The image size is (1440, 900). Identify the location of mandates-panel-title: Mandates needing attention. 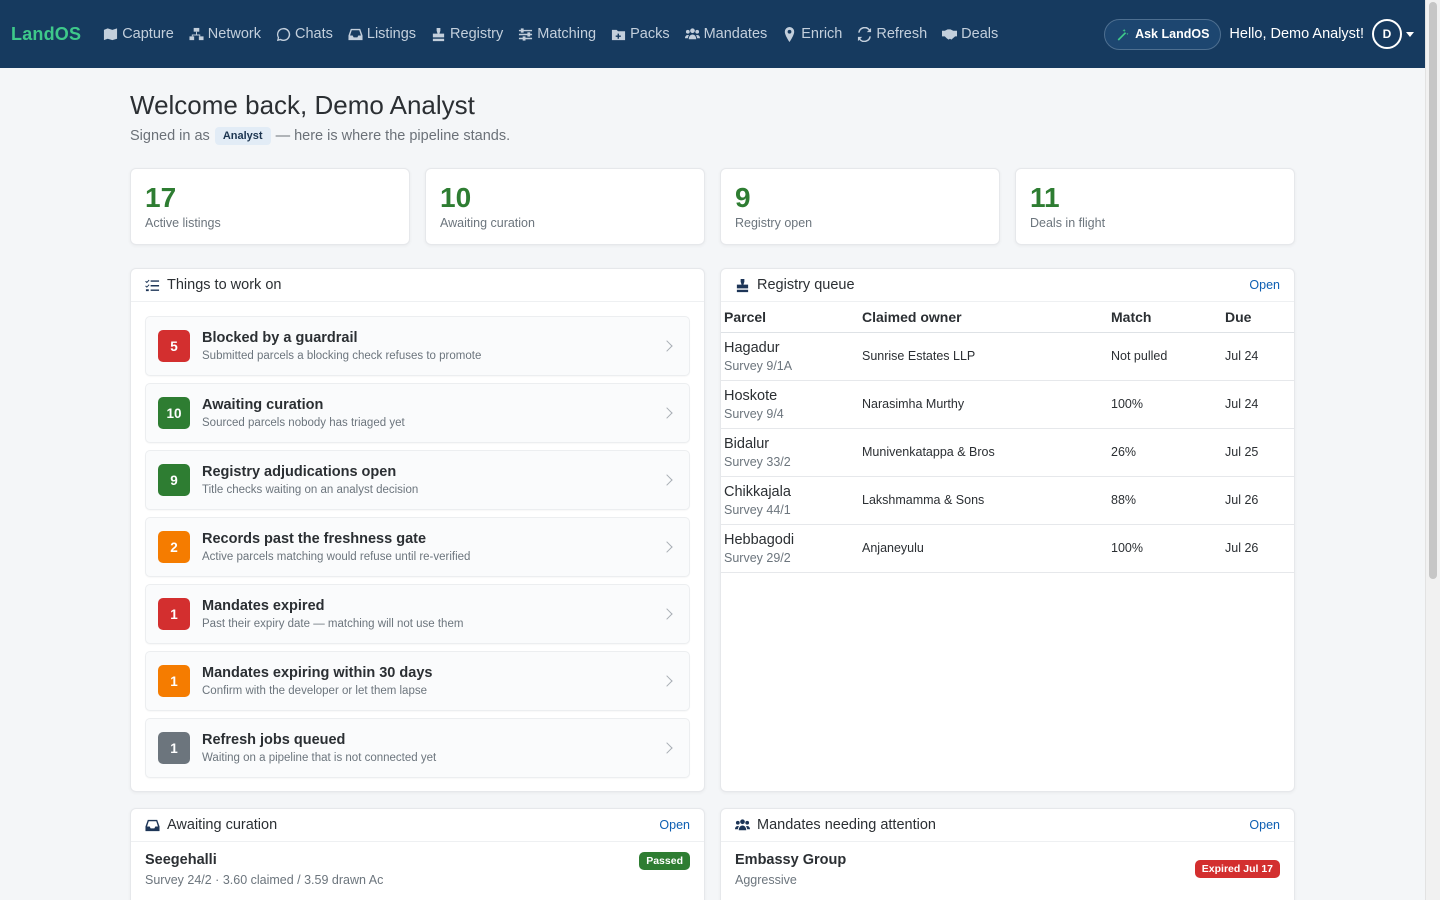
(846, 825).